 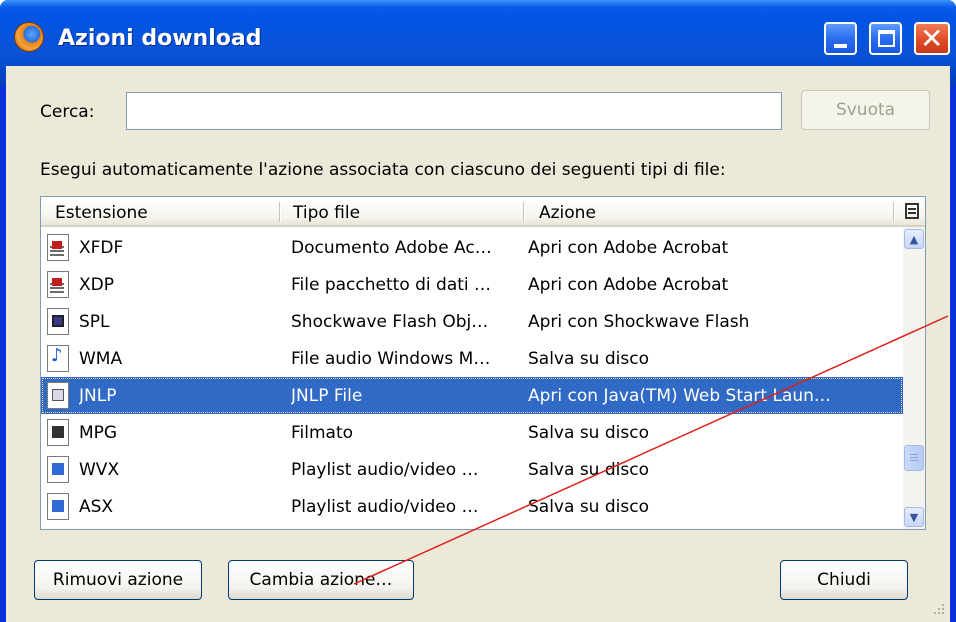 I want to click on vertical-scrollbar: ▲ ▼, so click(x=914, y=378).